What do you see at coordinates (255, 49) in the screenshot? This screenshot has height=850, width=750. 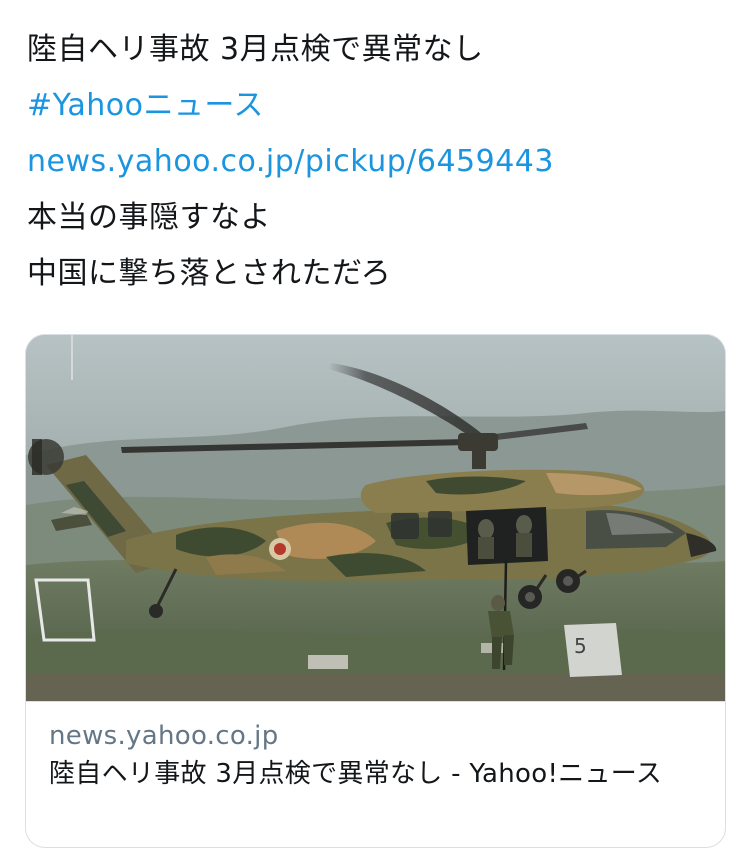 I see `tweet-text-line: 陸自ヘリ事故 3月点検で異常なし` at bounding box center [255, 49].